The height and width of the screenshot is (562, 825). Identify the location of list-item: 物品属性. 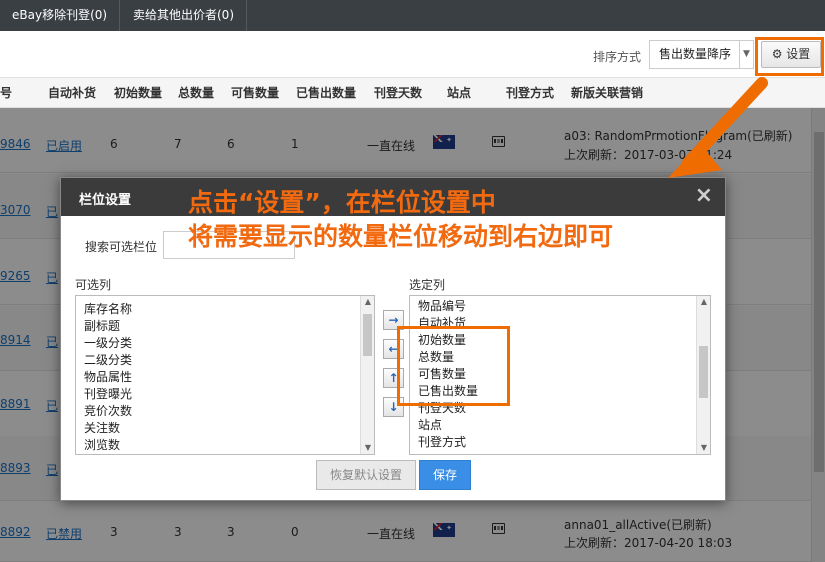
(108, 377).